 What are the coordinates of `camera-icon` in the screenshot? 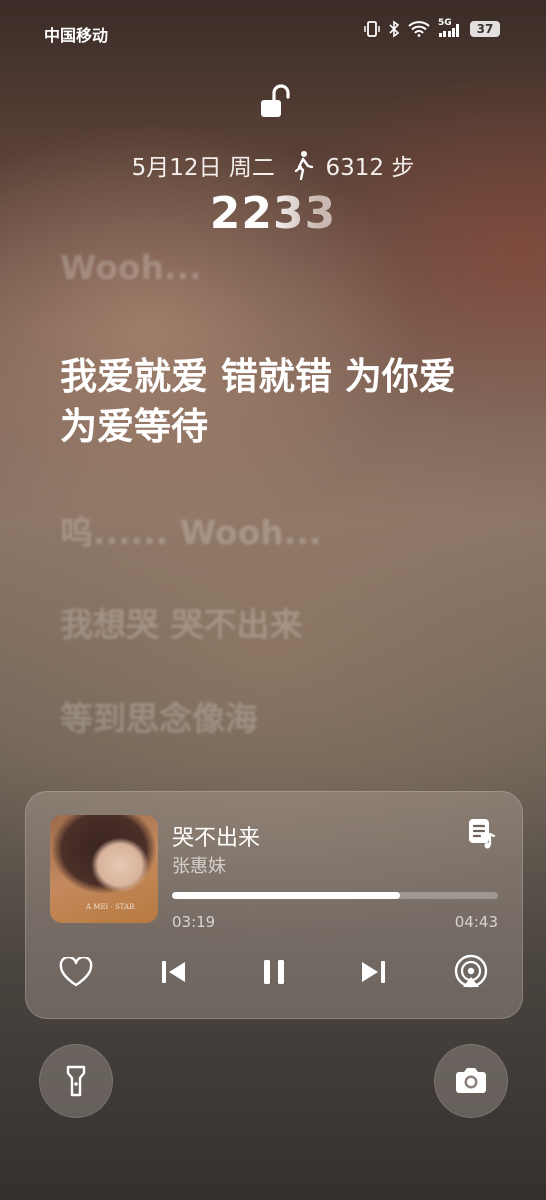 It's located at (471, 1080).